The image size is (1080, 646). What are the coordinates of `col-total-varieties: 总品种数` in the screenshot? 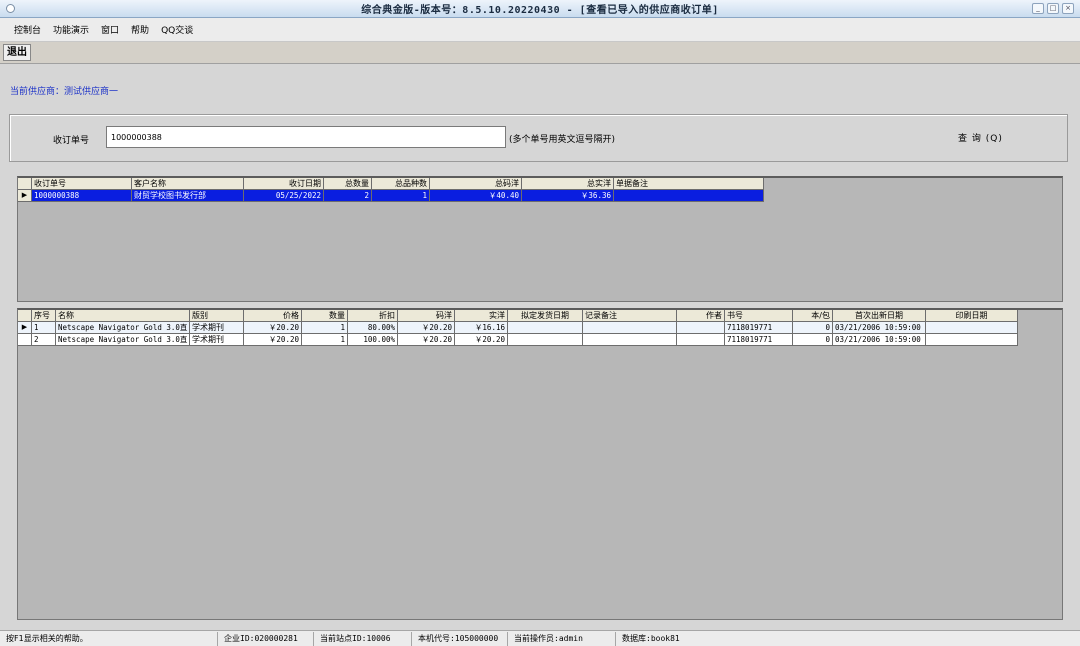 It's located at (401, 184).